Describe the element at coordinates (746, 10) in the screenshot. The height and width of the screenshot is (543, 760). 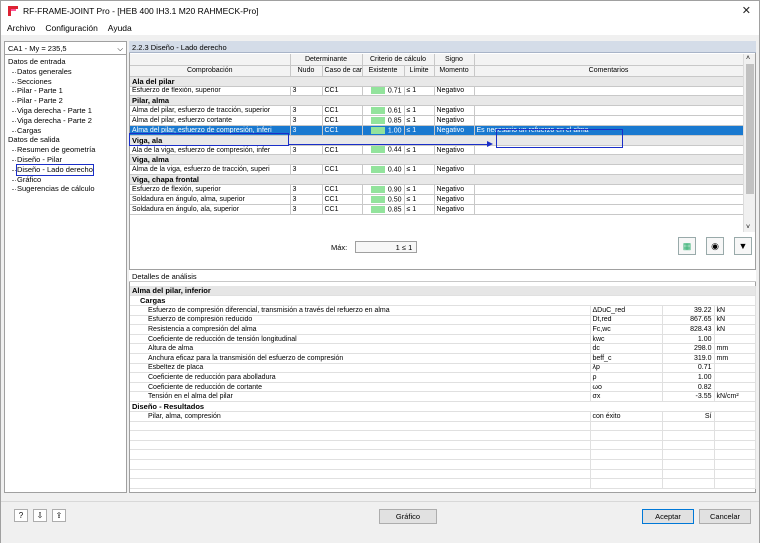
I see `close-button: ✕` at that location.